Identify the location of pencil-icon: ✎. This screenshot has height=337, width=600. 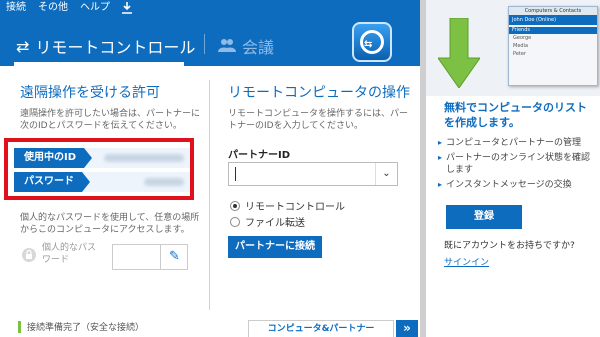
(174, 257).